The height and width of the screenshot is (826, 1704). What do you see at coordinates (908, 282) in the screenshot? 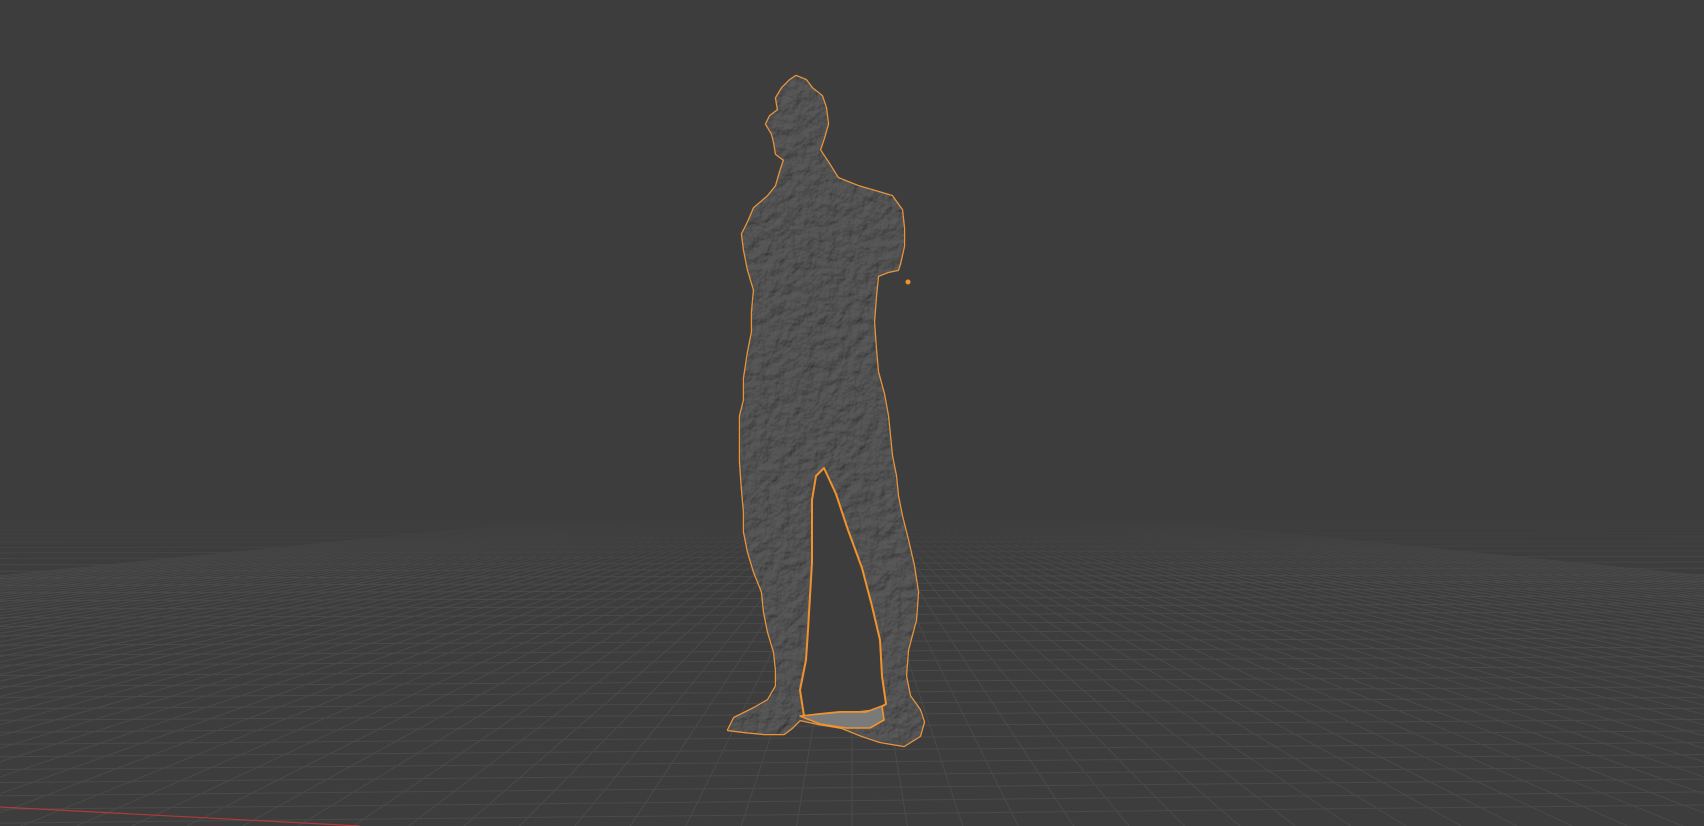
I see `mesh-vertex-dot` at bounding box center [908, 282].